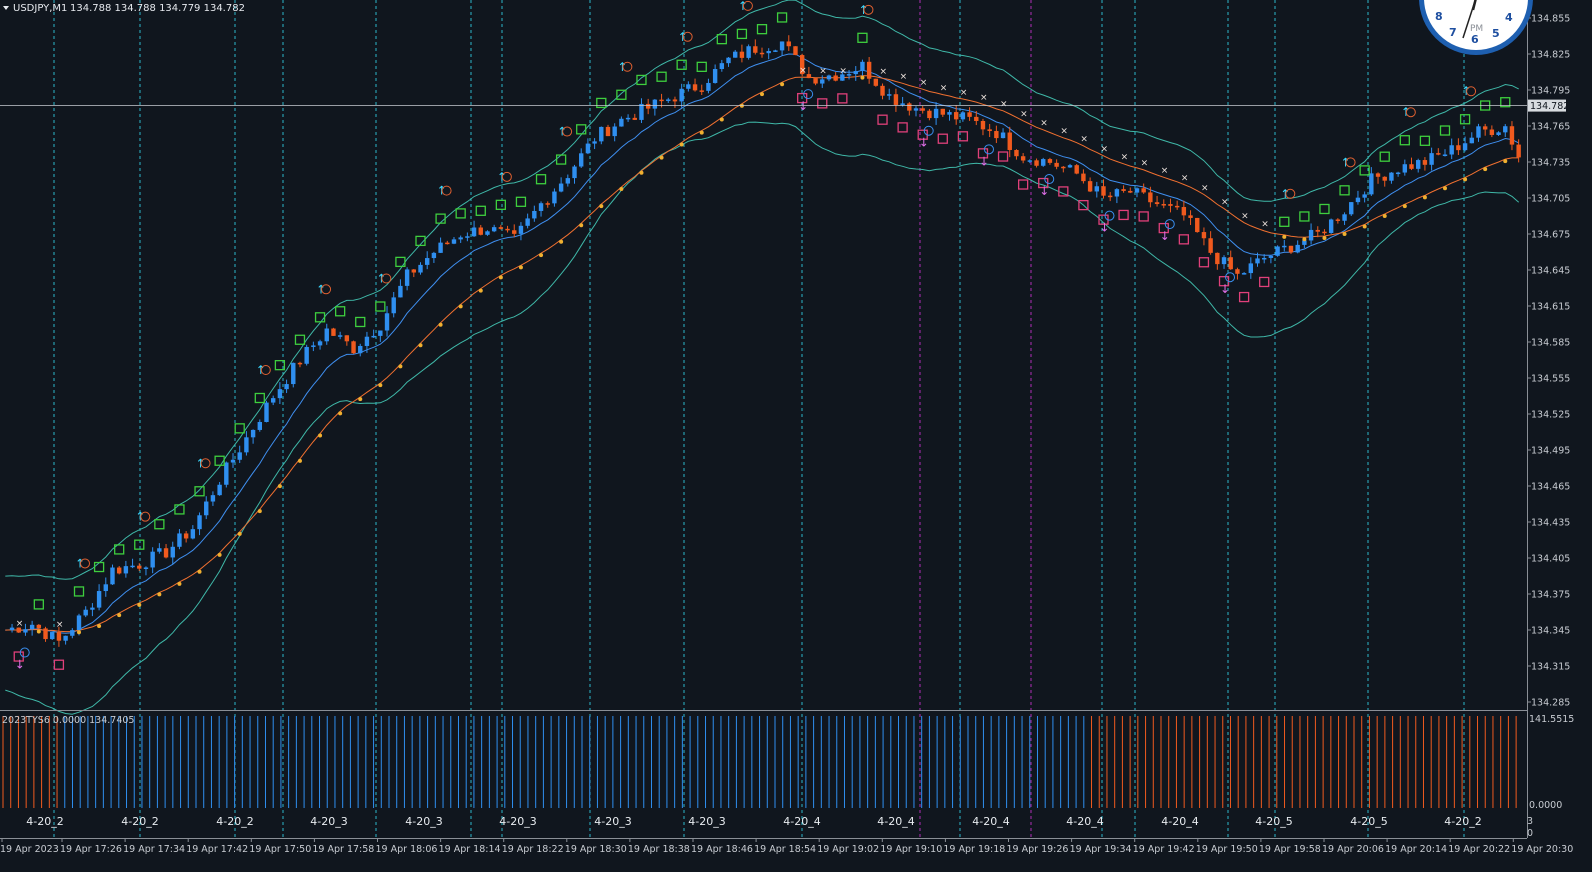 Image resolution: width=1592 pixels, height=872 pixels. What do you see at coordinates (40, 8) in the screenshot?
I see `symbol-label: USDJPY,M1` at bounding box center [40, 8].